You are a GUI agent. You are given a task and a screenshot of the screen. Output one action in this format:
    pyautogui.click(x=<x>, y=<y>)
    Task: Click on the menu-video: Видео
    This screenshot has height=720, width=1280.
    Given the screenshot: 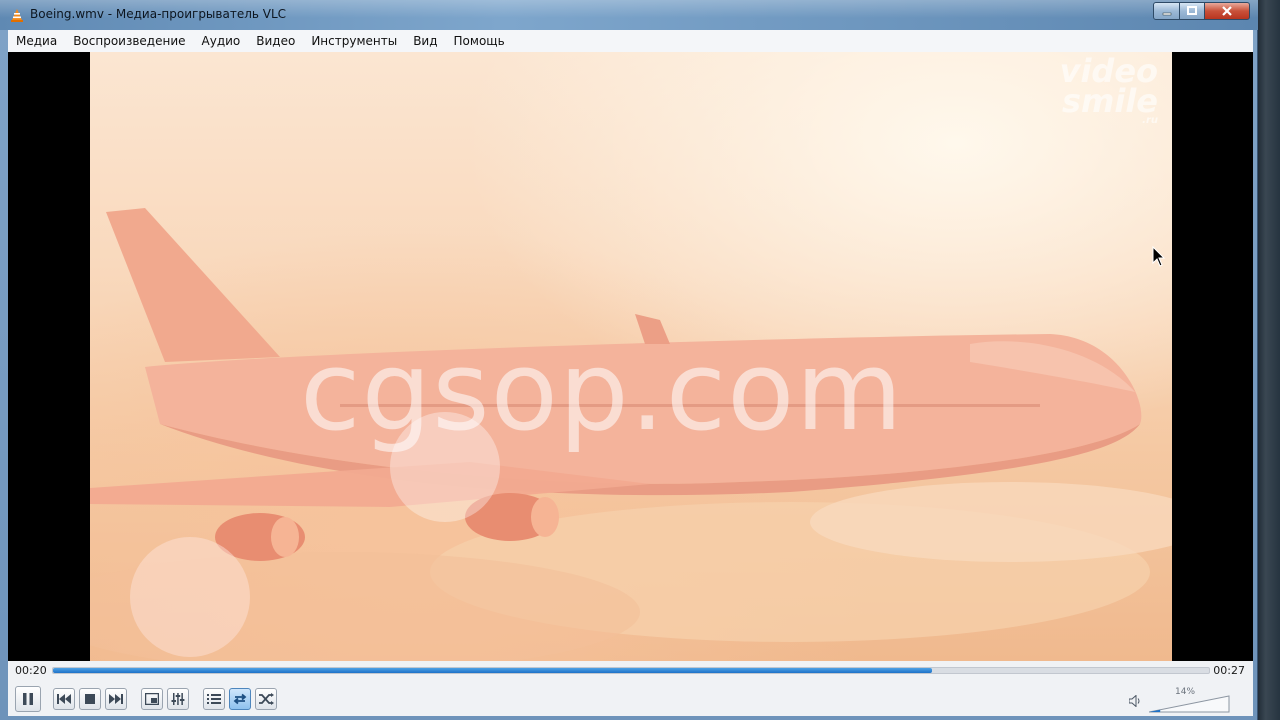 What is the action you would take?
    pyautogui.click(x=275, y=41)
    